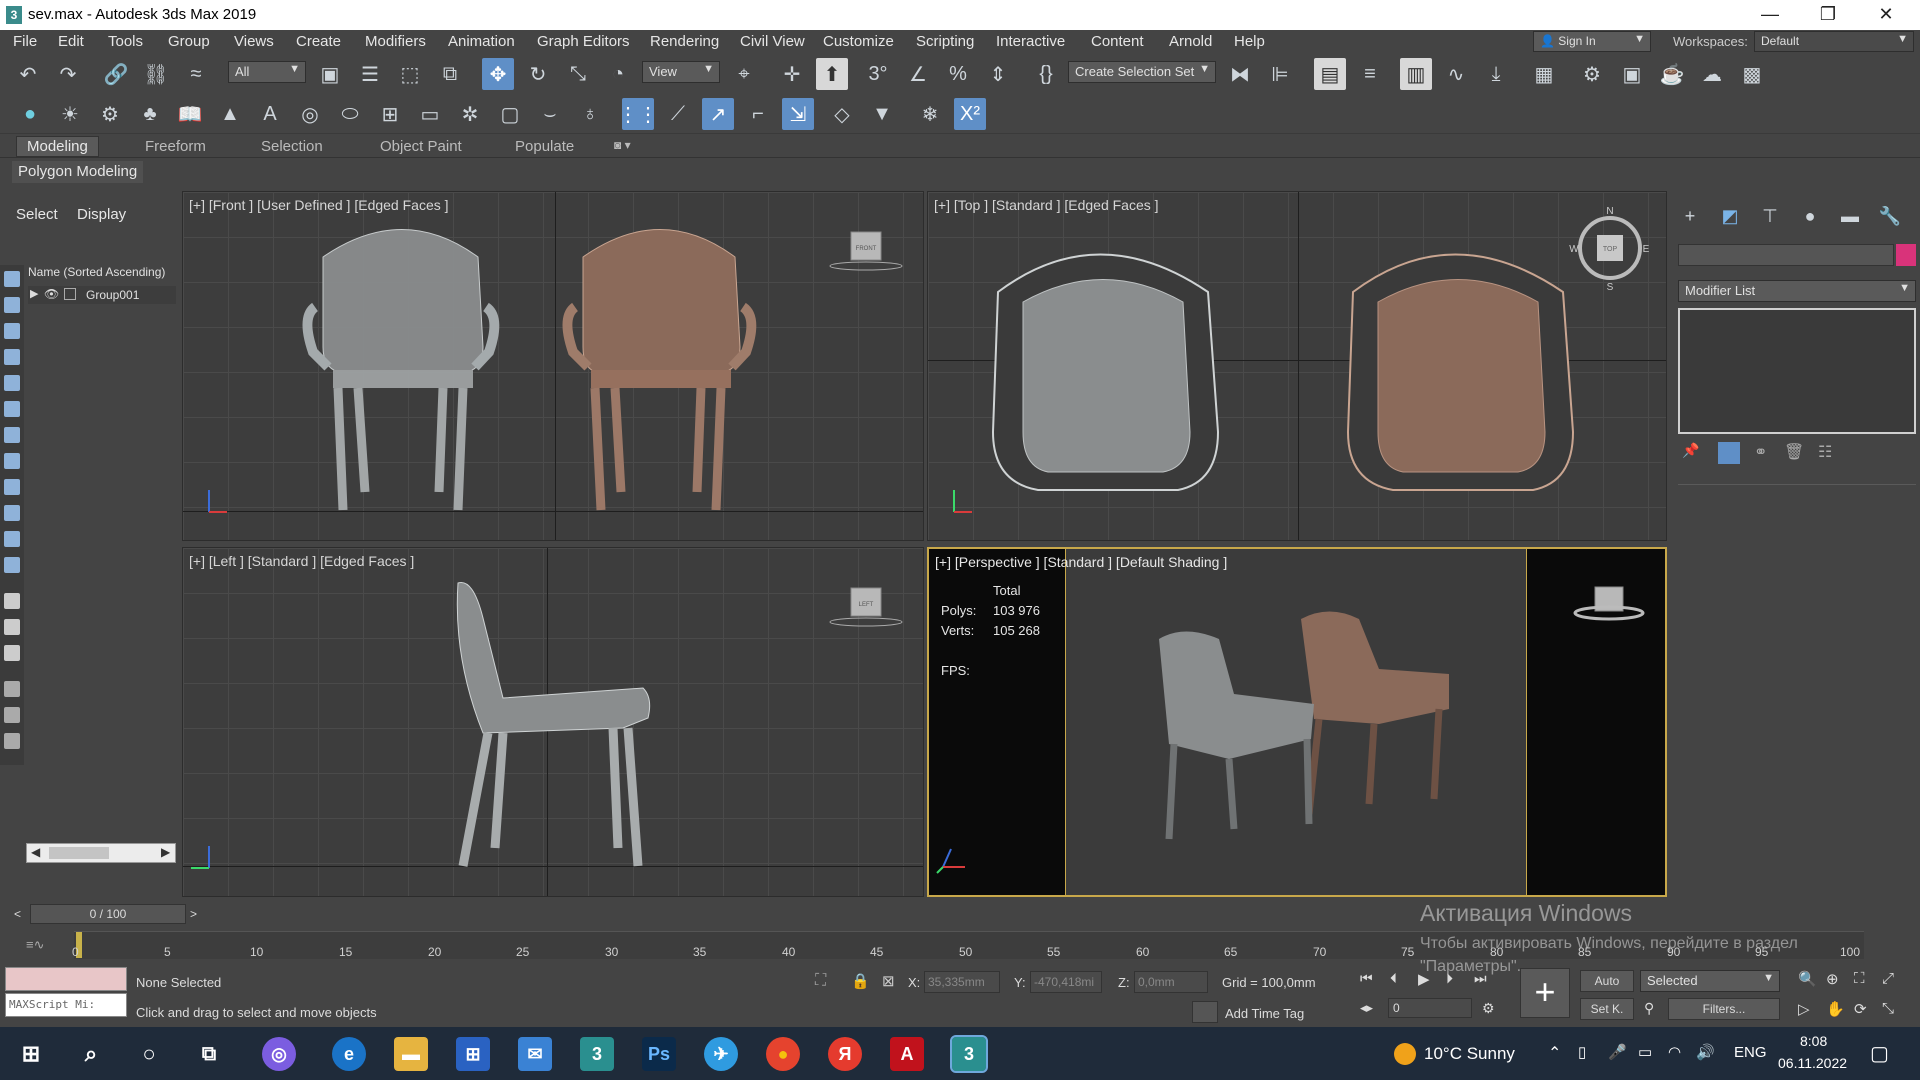  What do you see at coordinates (450, 74) in the screenshot?
I see `window-crossing-icon: ⧉` at bounding box center [450, 74].